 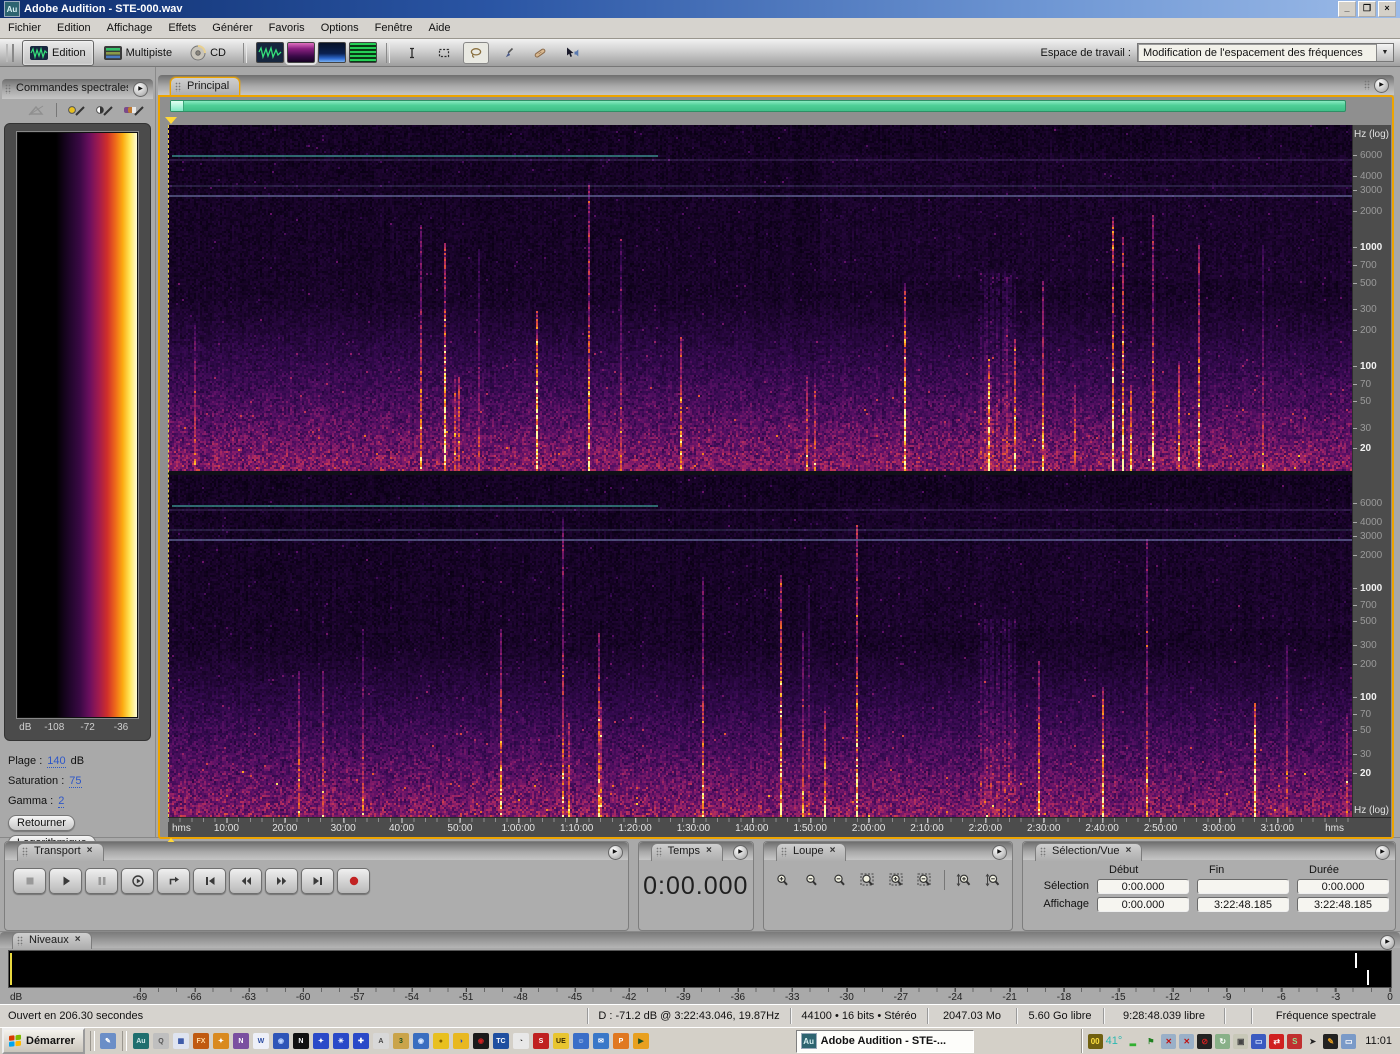 What do you see at coordinates (301, 52) in the screenshot?
I see `spectral-frequency-display-button` at bounding box center [301, 52].